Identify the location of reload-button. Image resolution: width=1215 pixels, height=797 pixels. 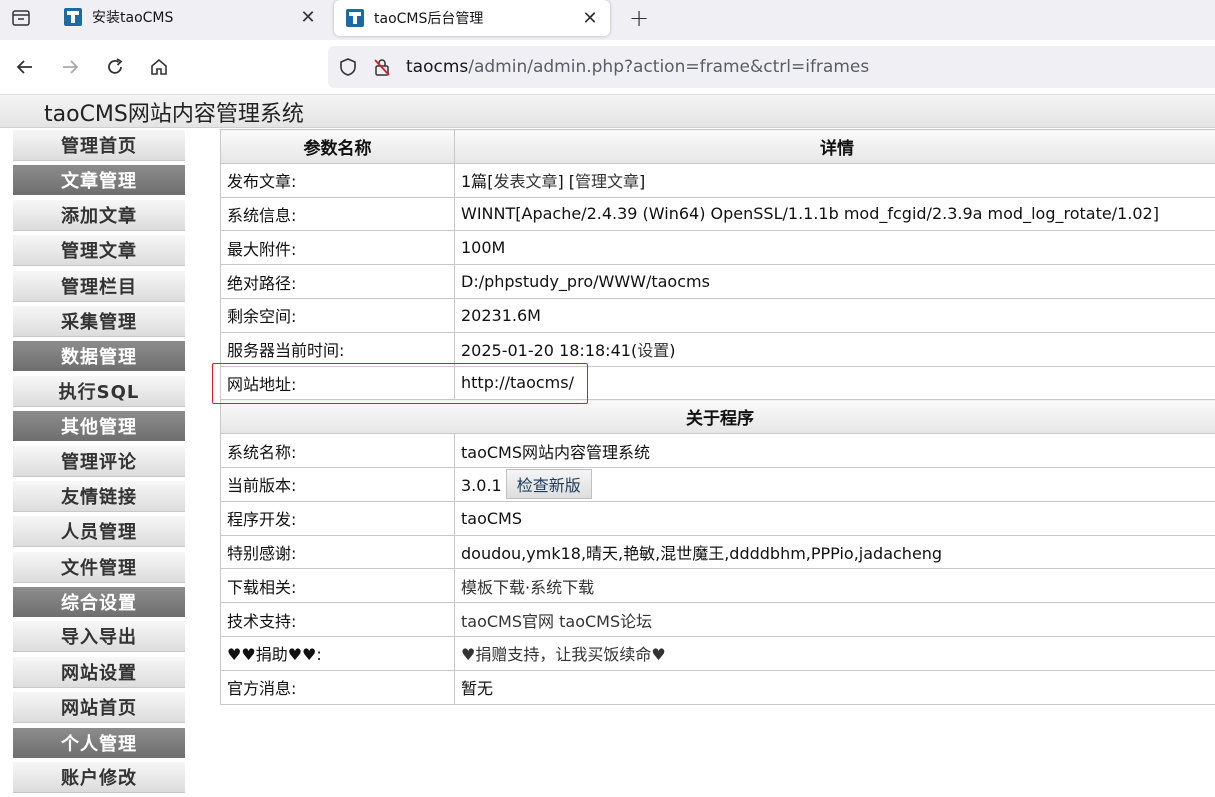
(115, 67).